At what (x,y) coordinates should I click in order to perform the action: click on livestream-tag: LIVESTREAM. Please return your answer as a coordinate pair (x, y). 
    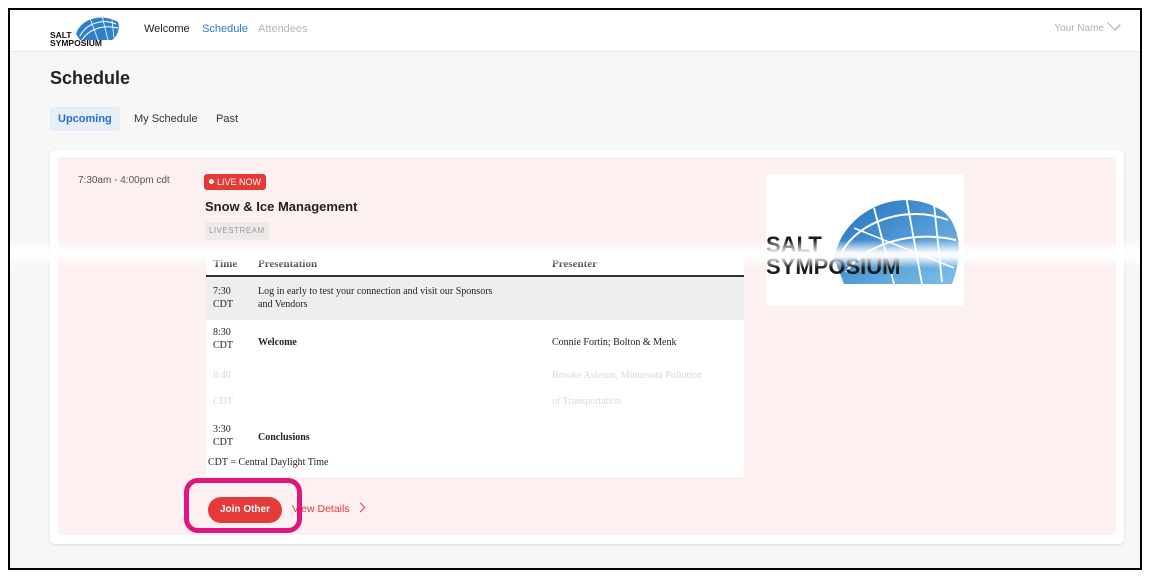
    Looking at the image, I should click on (237, 231).